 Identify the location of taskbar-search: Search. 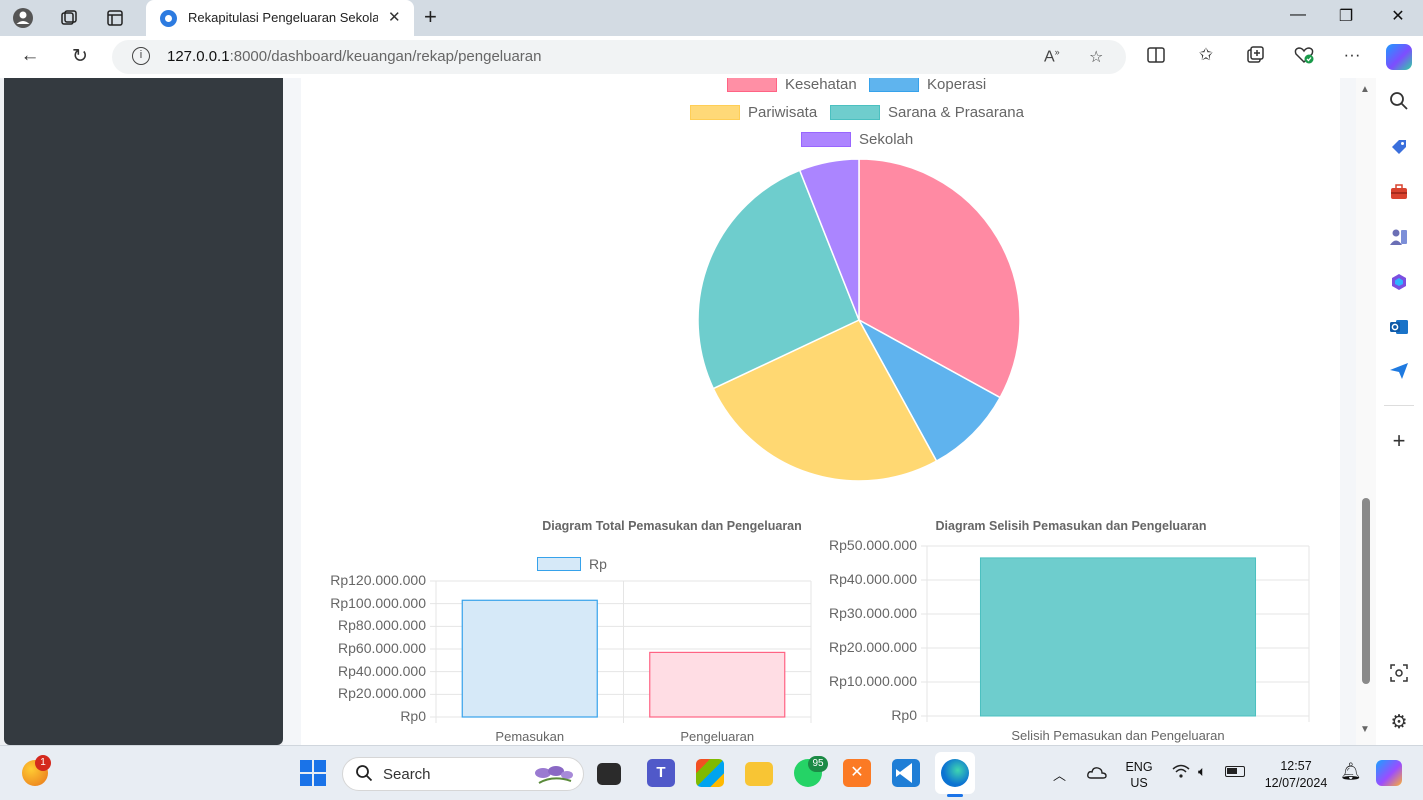
(463, 774).